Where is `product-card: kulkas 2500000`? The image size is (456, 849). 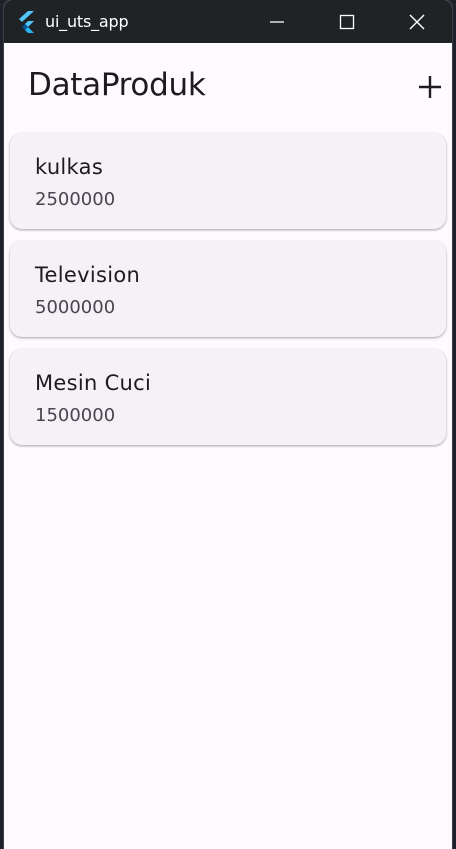
product-card: kulkas 2500000 is located at coordinates (228, 181).